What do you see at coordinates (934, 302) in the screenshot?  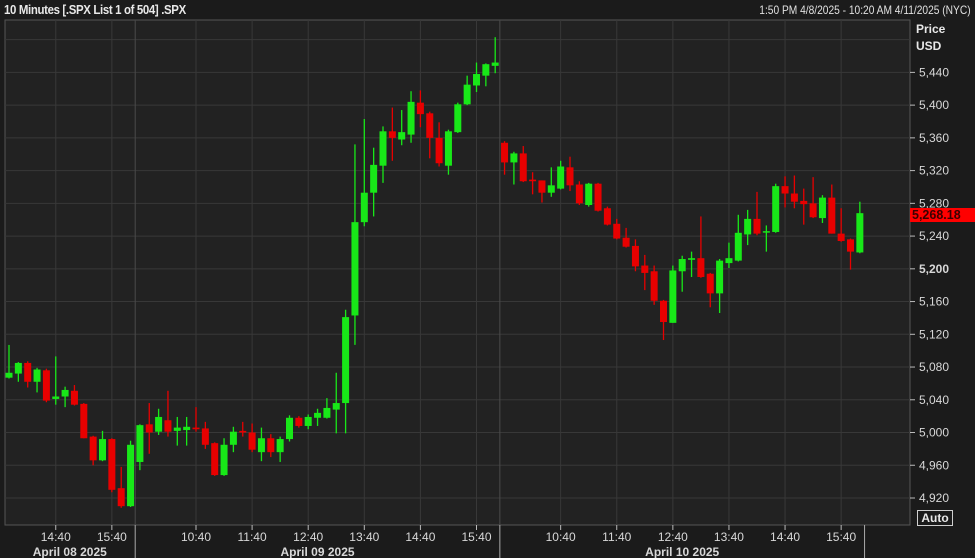 I see `y-tick-label: 5,160` at bounding box center [934, 302].